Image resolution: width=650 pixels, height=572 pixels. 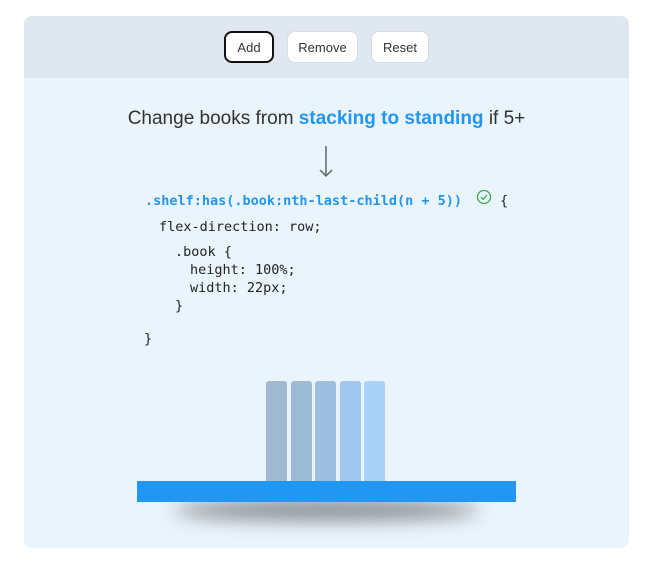 What do you see at coordinates (203, 252) in the screenshot?
I see `code-book-selector: .book {` at bounding box center [203, 252].